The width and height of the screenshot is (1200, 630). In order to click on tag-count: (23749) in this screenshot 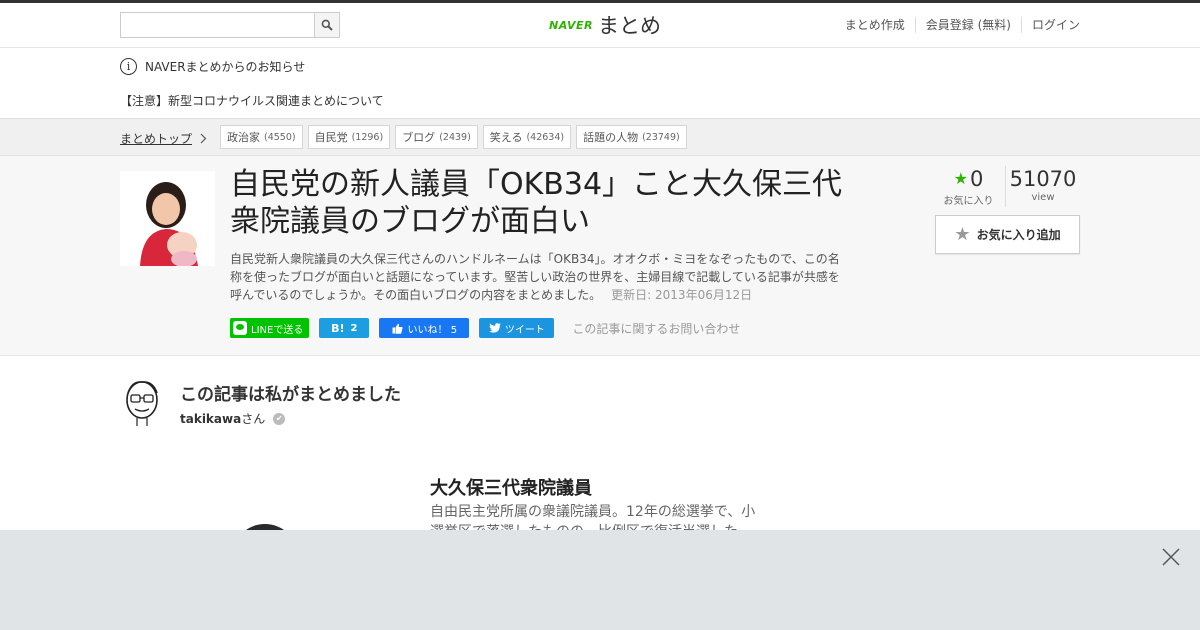, I will do `click(661, 137)`.